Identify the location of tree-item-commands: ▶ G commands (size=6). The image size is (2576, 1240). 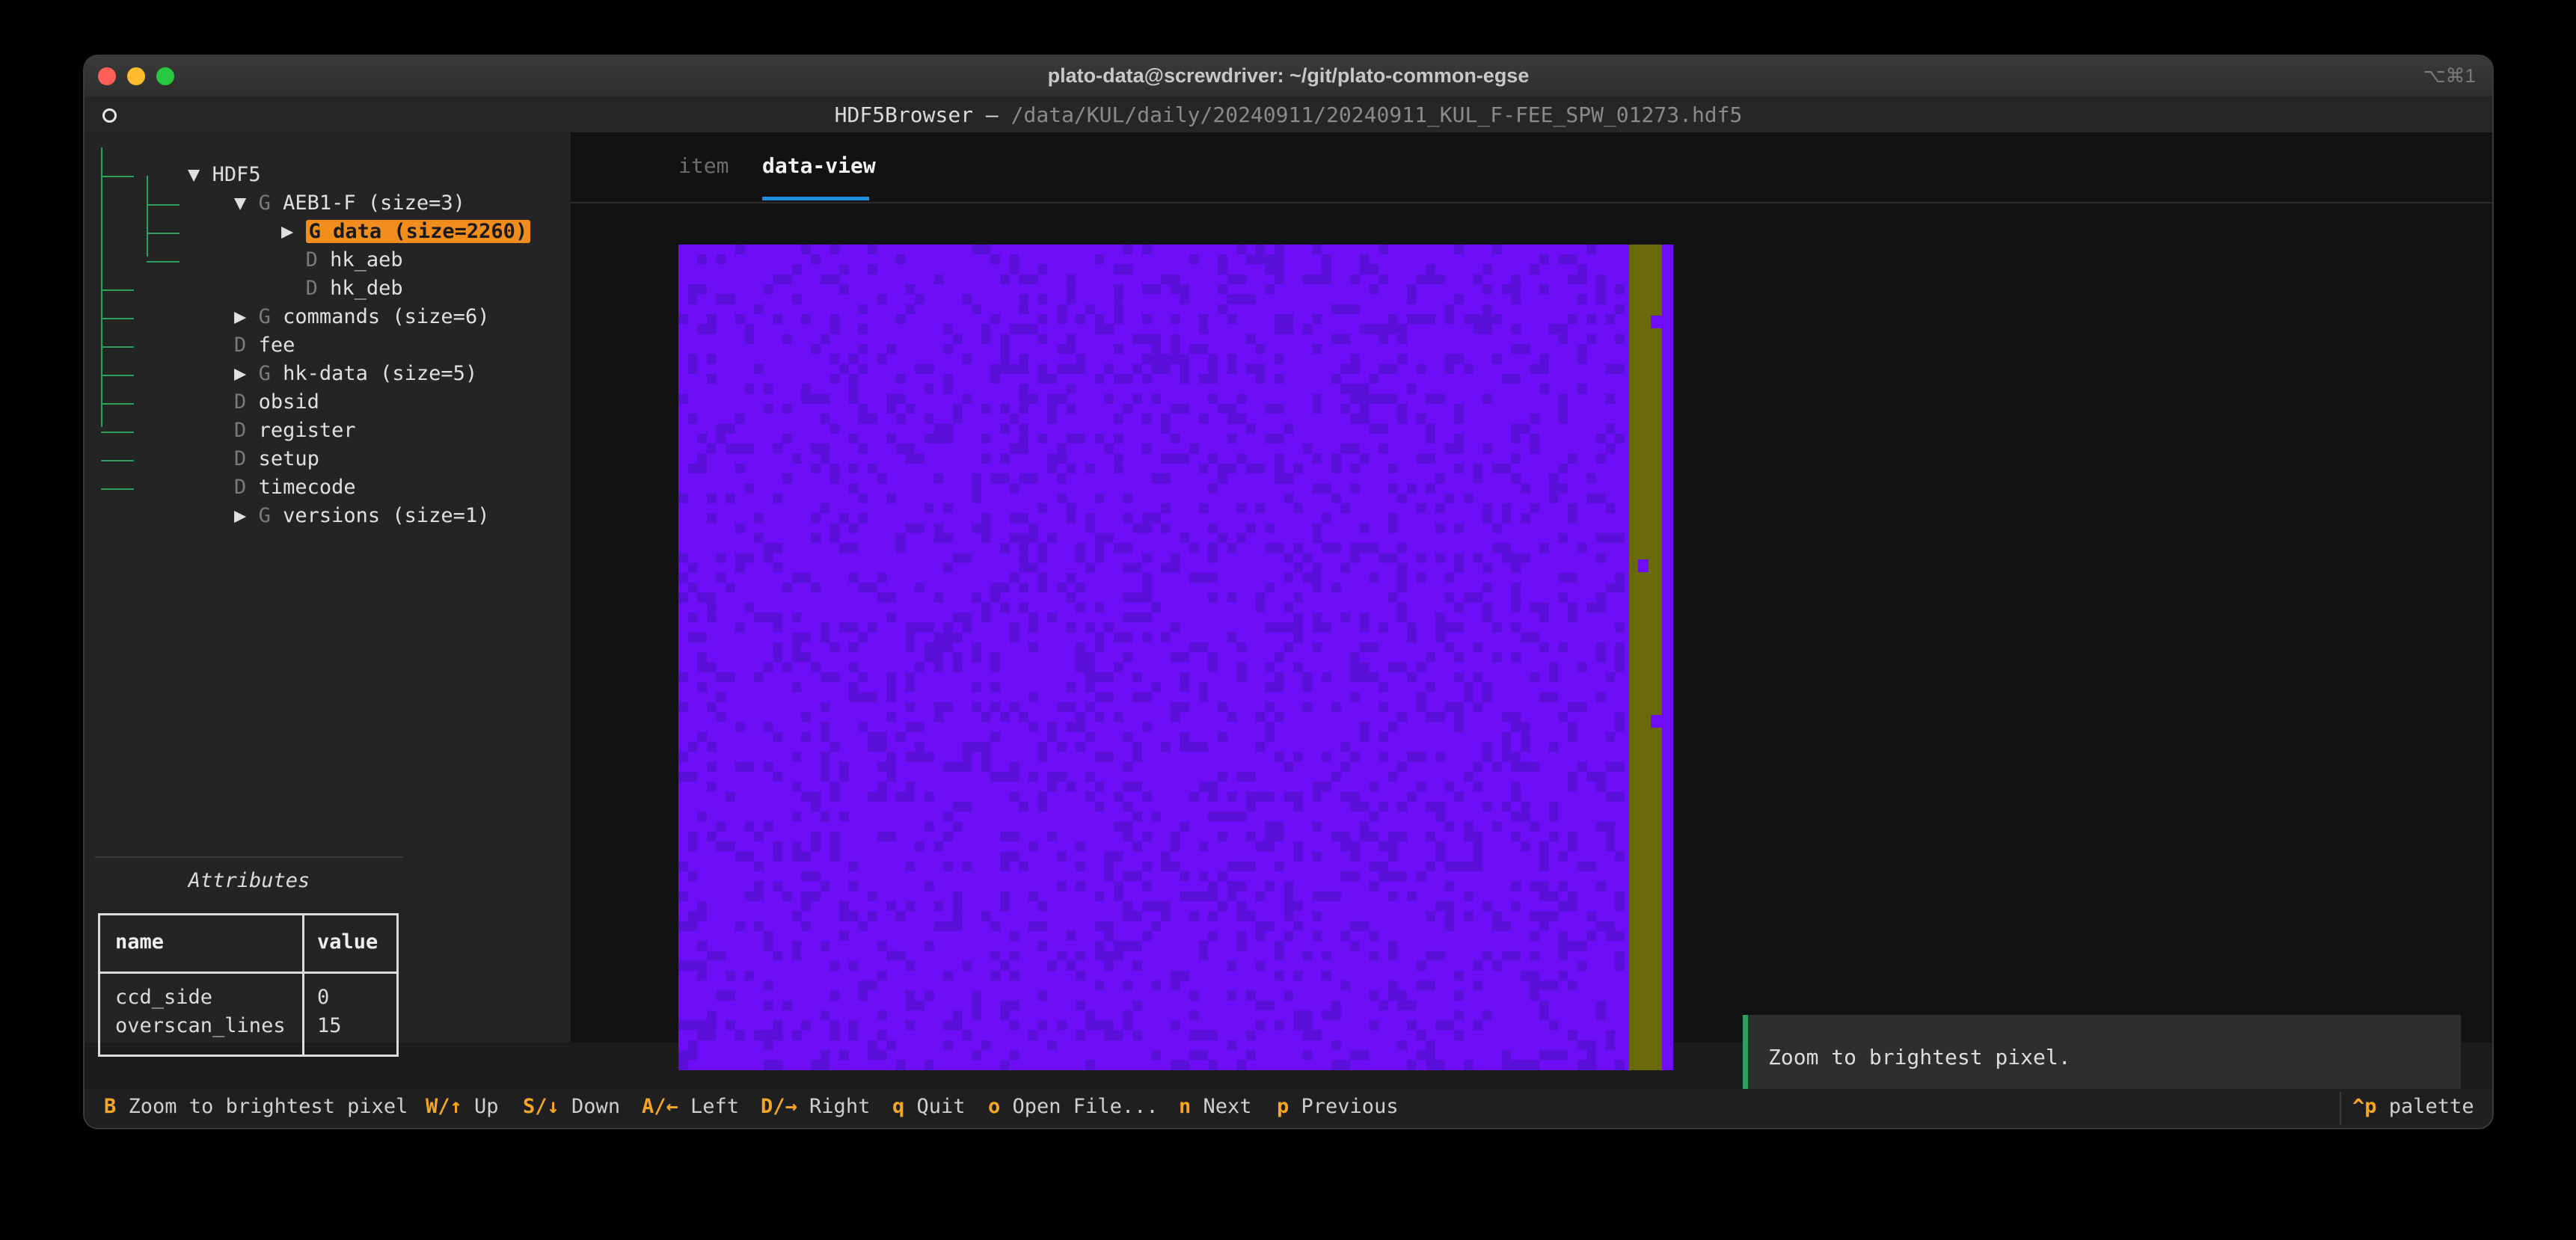
(313, 301).